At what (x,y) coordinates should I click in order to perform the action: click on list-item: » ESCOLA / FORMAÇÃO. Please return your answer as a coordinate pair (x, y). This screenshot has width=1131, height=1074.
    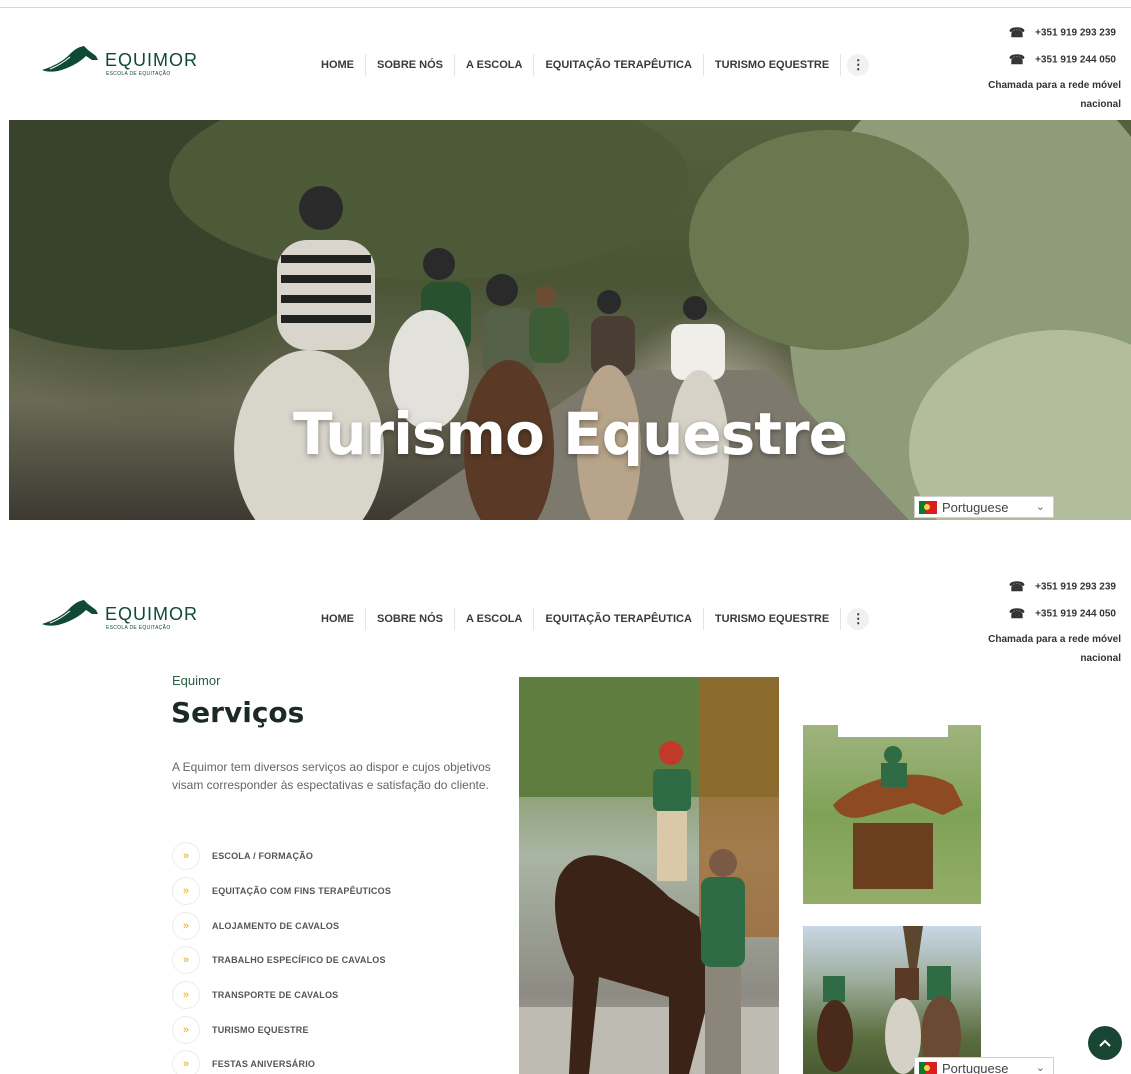
    Looking at the image, I should click on (281, 856).